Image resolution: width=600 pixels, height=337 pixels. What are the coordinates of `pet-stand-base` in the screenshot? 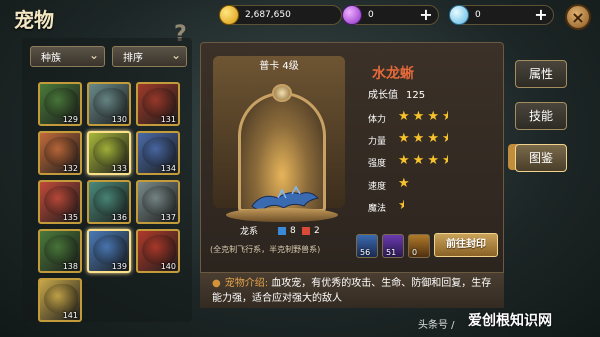 It's located at (282, 215).